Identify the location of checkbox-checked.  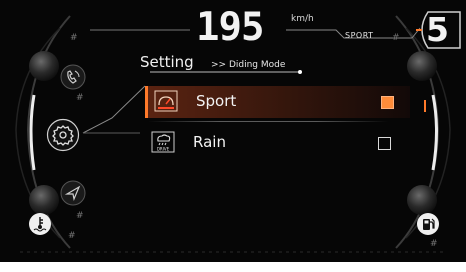
(387, 102).